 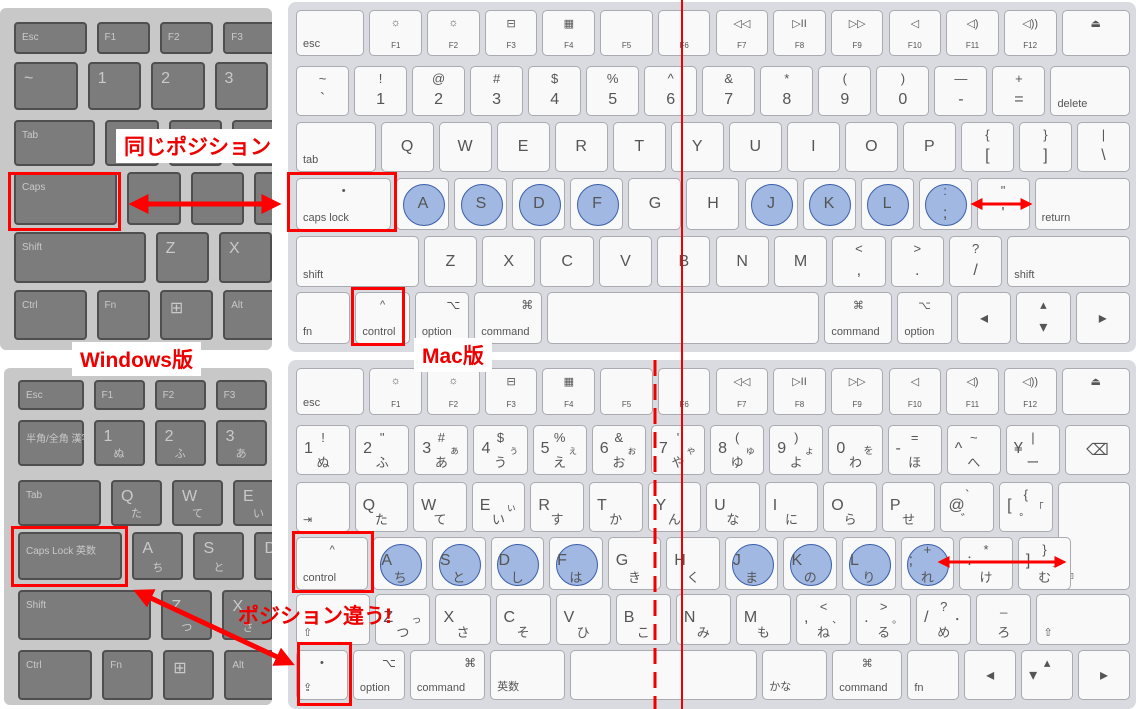 I want to click on windows-version-label: Windows版, so click(x=136, y=359).